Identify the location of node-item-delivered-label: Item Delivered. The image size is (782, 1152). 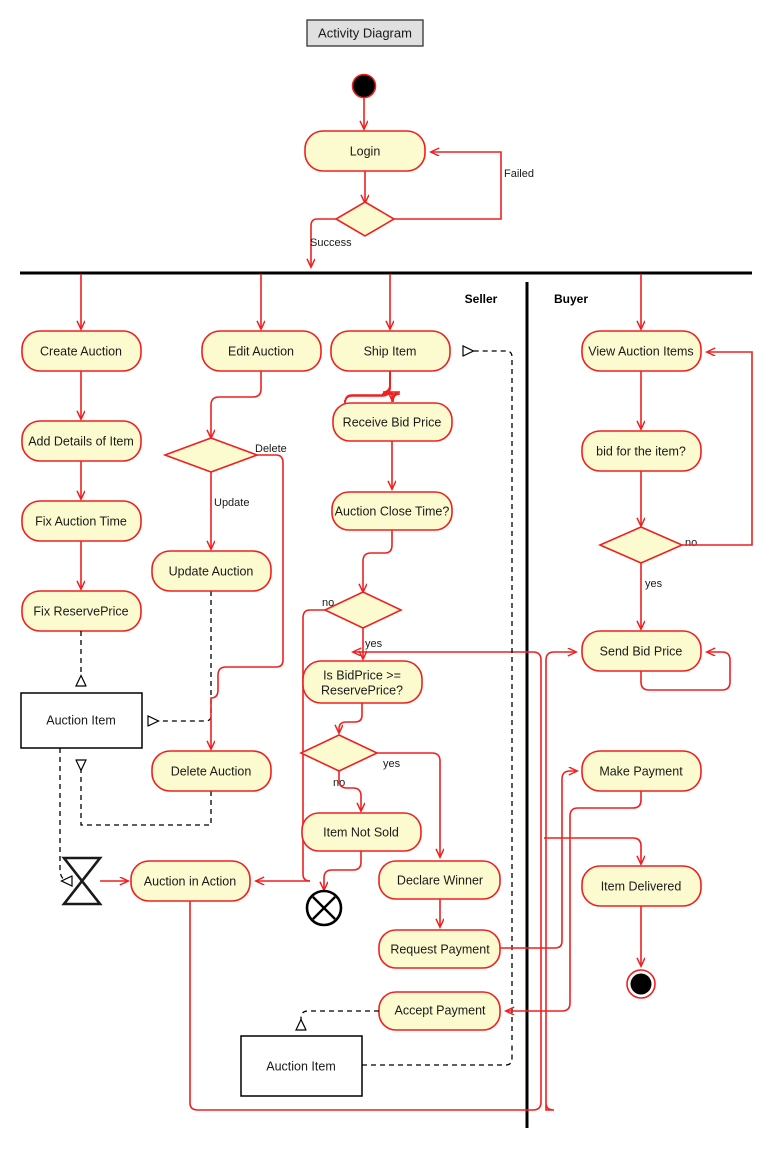
(641, 886).